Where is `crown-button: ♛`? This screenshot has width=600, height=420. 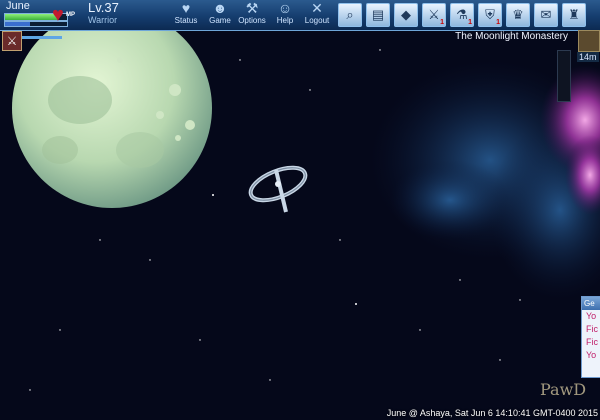
crown-button: ♛ is located at coordinates (518, 15).